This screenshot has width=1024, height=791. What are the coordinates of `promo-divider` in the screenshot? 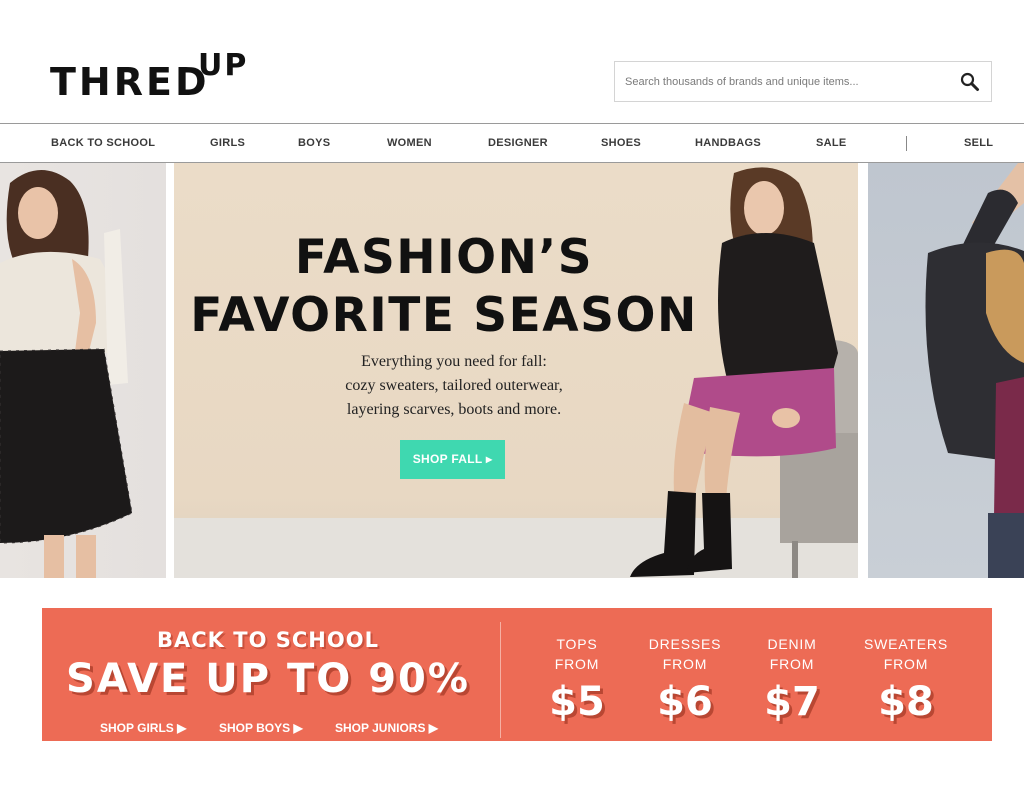 It's located at (500, 680).